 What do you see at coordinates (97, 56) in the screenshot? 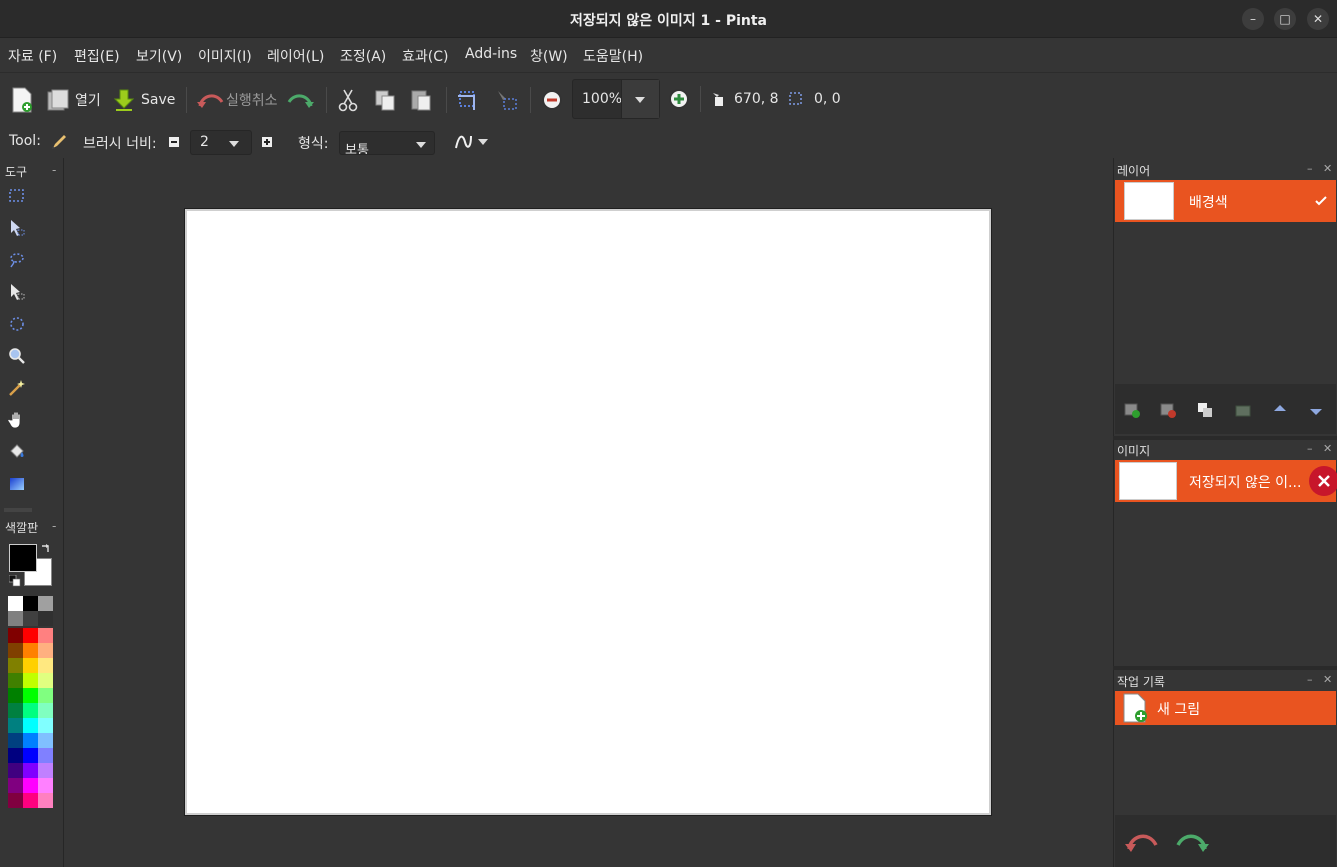
I see `menu-edit: 편집(E)` at bounding box center [97, 56].